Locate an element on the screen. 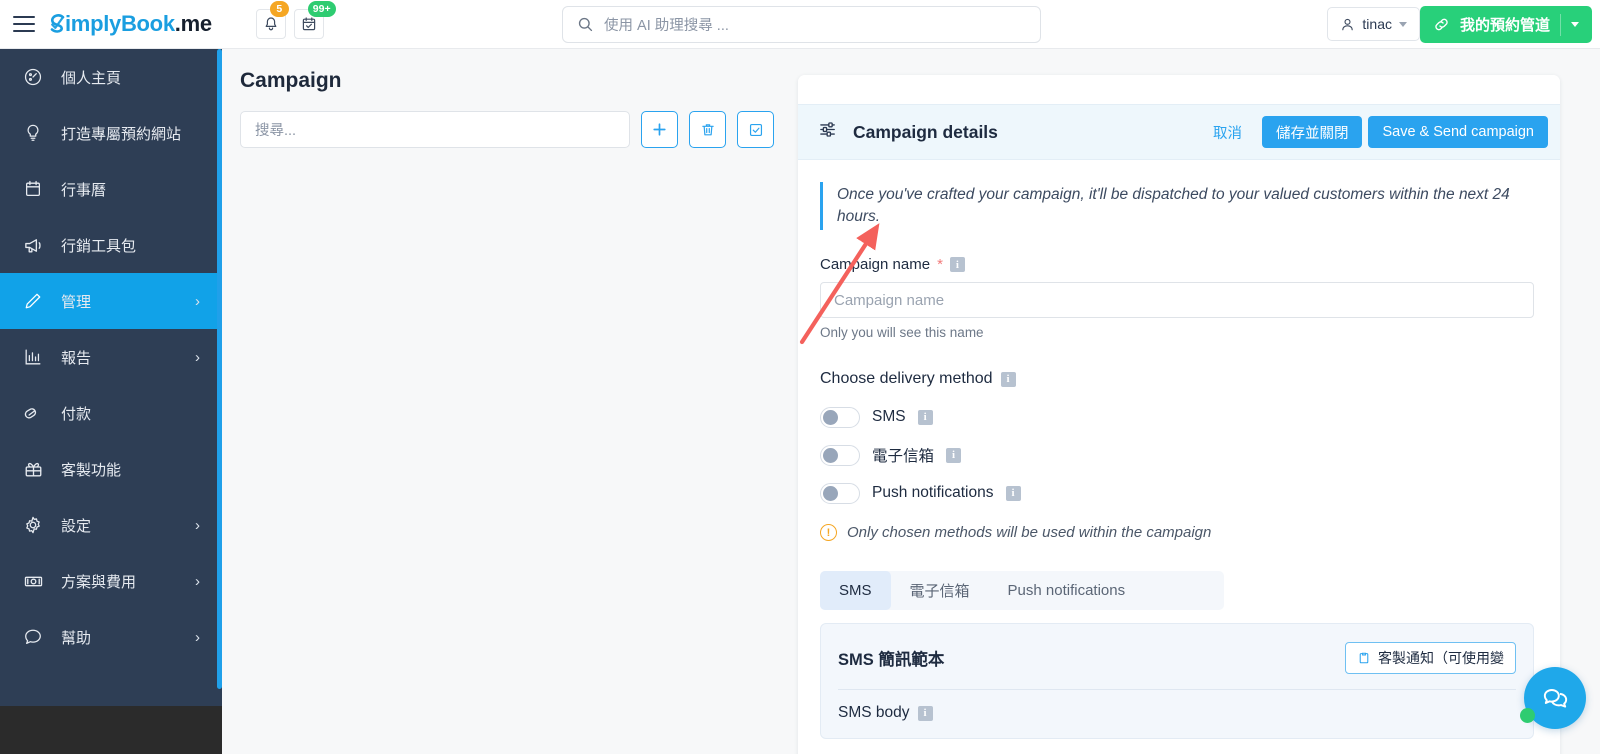 The width and height of the screenshot is (1600, 754). channel-tabs: SMS 電子信箱 Push notifications is located at coordinates (1022, 590).